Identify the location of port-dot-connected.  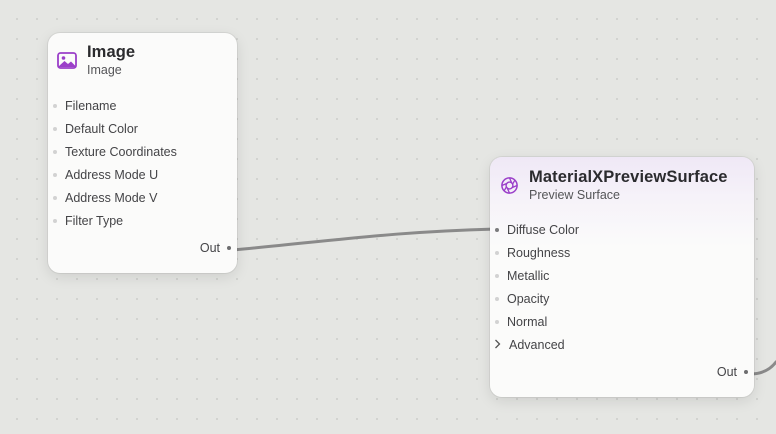
(497, 229).